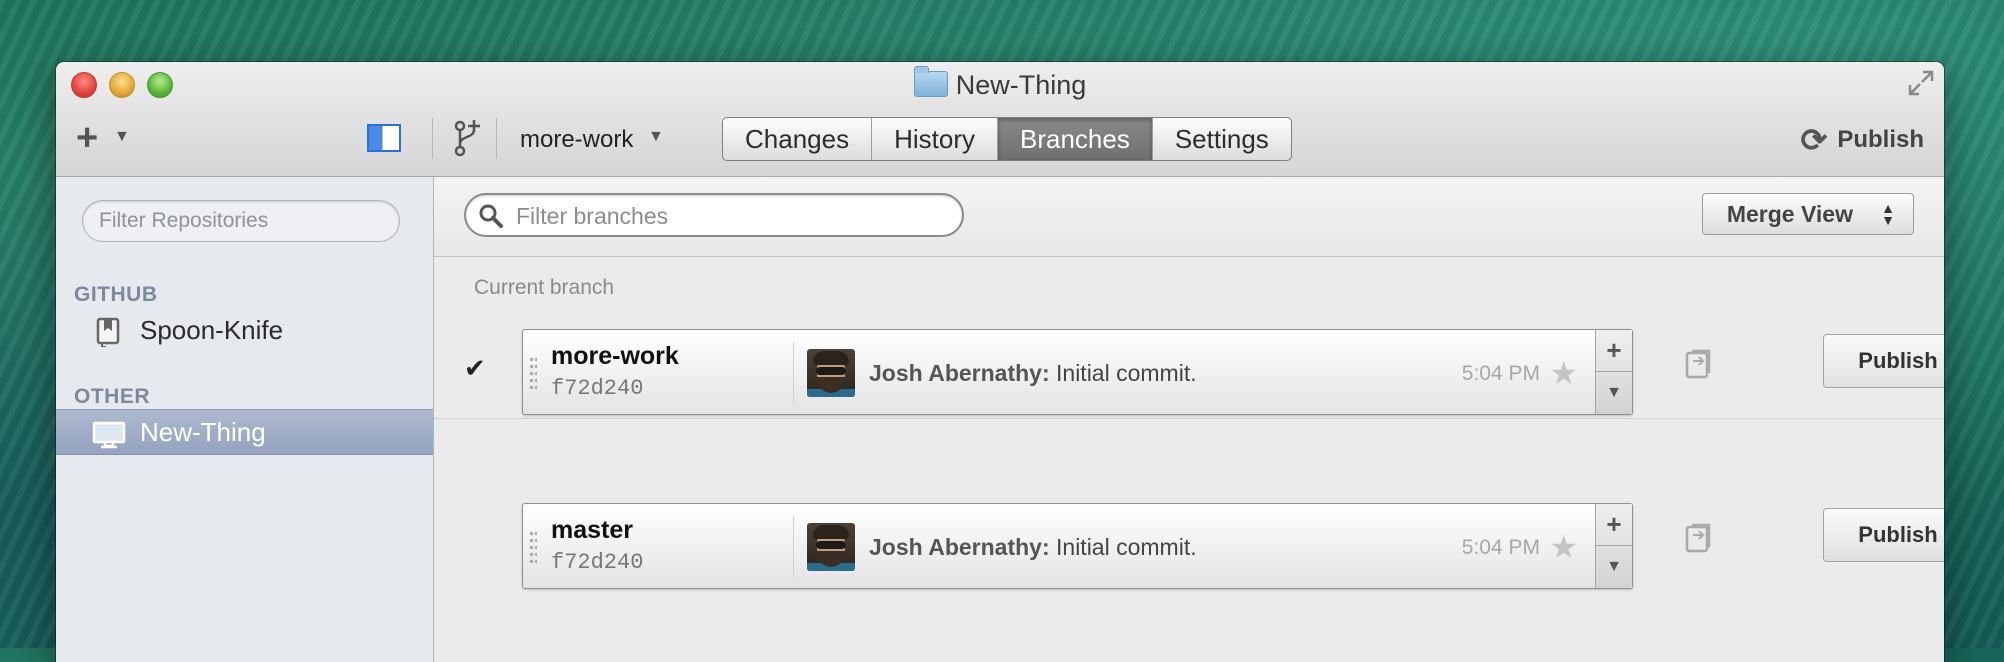  I want to click on section-heading-github: GITHUB, so click(116, 294).